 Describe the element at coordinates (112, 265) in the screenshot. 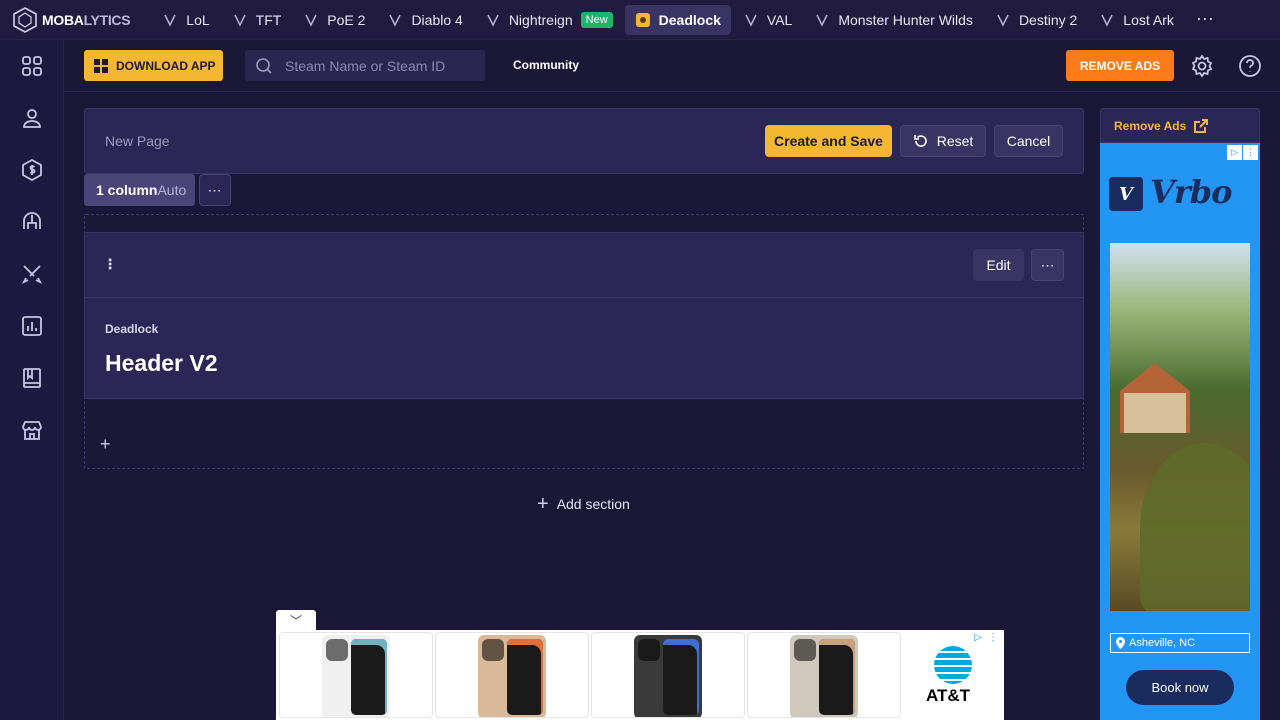

I see `drag-handle-icon: ⠇` at that location.